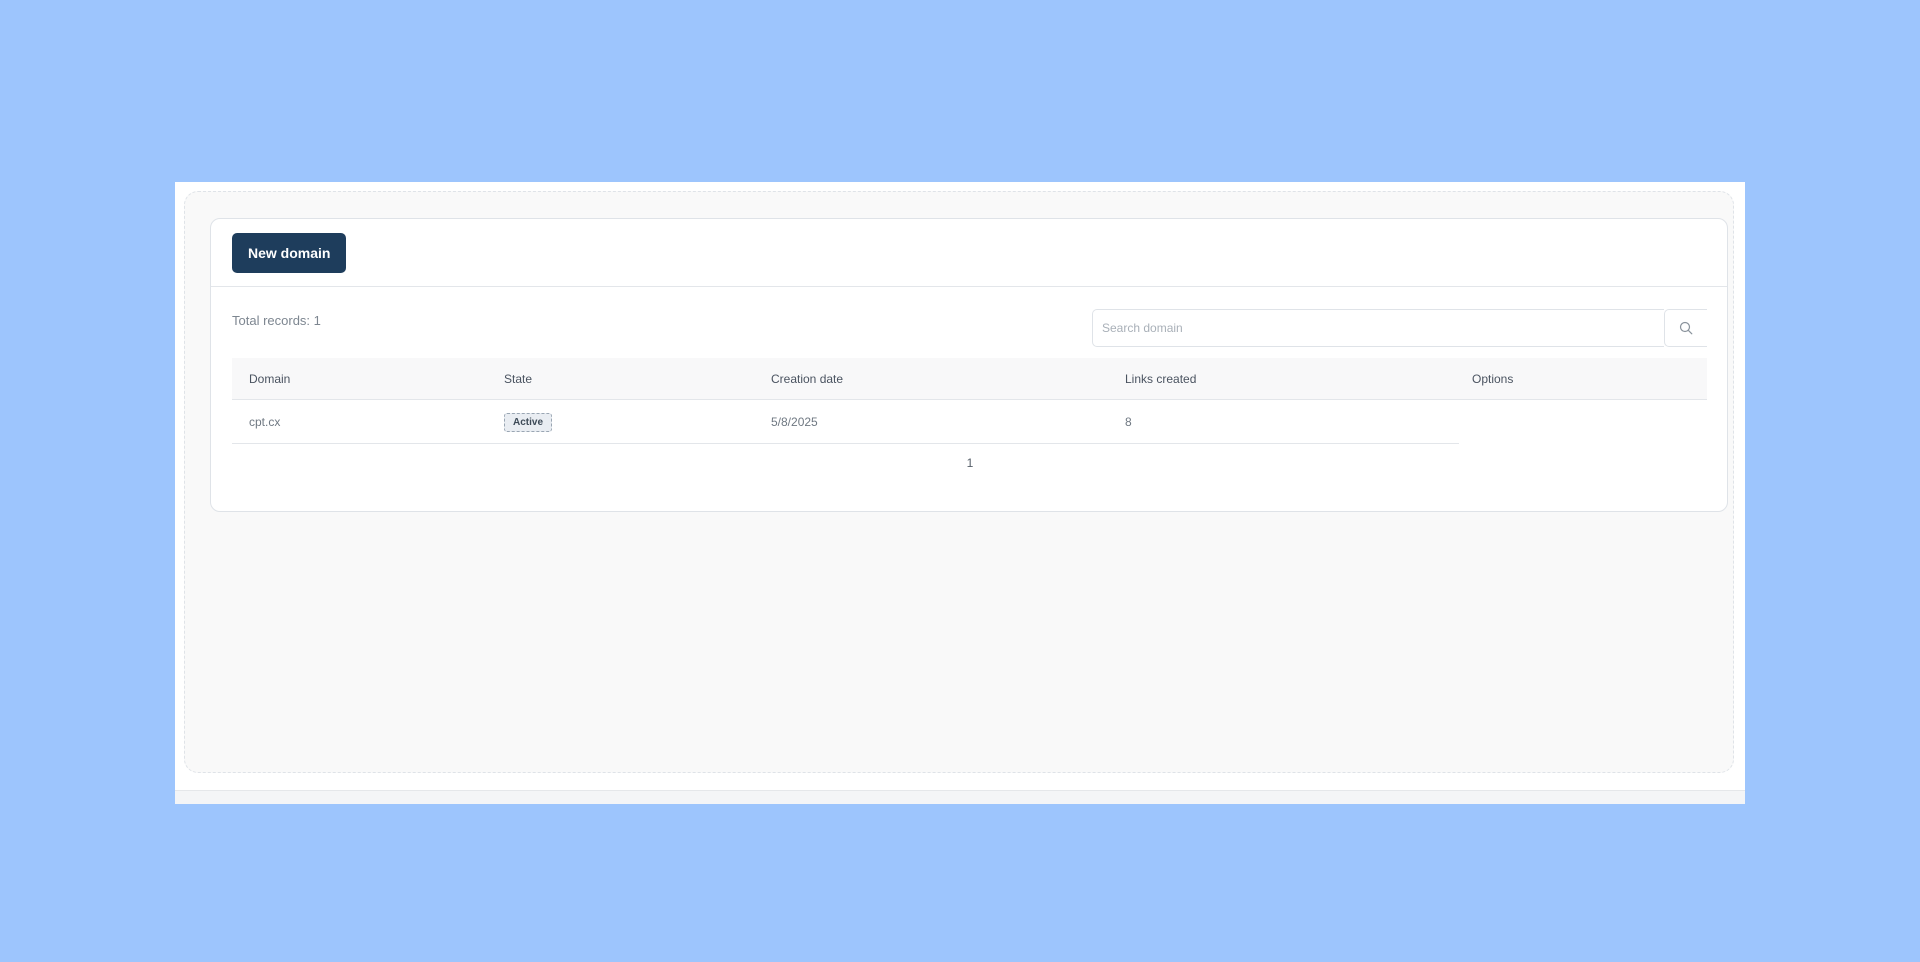 Image resolution: width=1920 pixels, height=962 pixels. I want to click on search-bar, so click(1399, 328).